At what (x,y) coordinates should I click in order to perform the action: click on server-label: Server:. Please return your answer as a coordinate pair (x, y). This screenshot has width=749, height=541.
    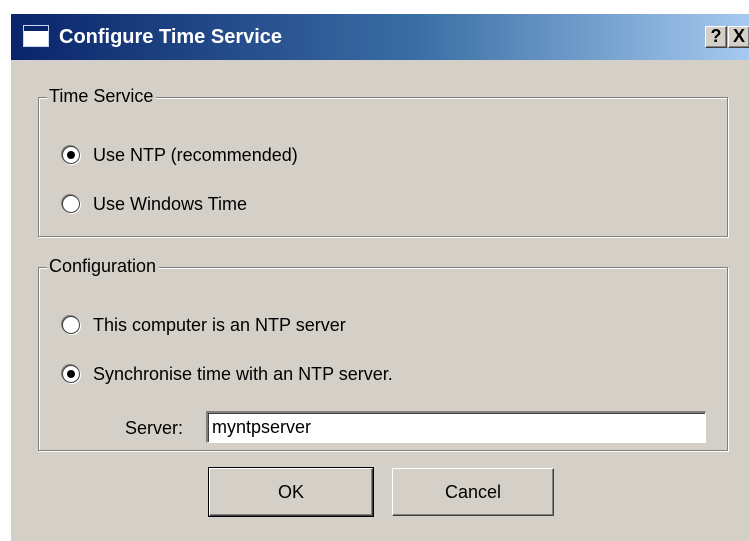
    Looking at the image, I should click on (154, 428).